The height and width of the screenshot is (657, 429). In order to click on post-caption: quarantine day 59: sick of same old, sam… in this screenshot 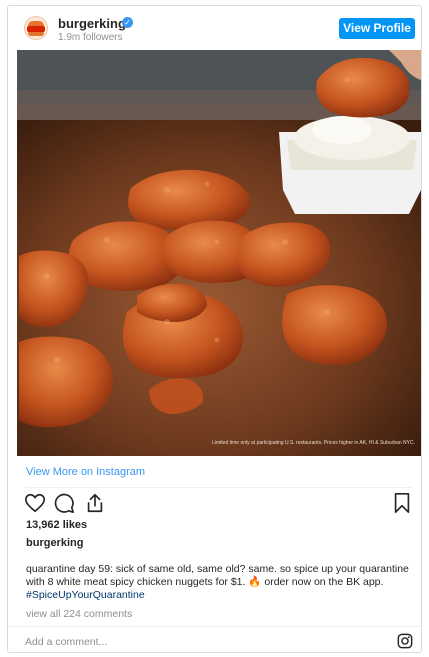, I will do `click(221, 582)`.